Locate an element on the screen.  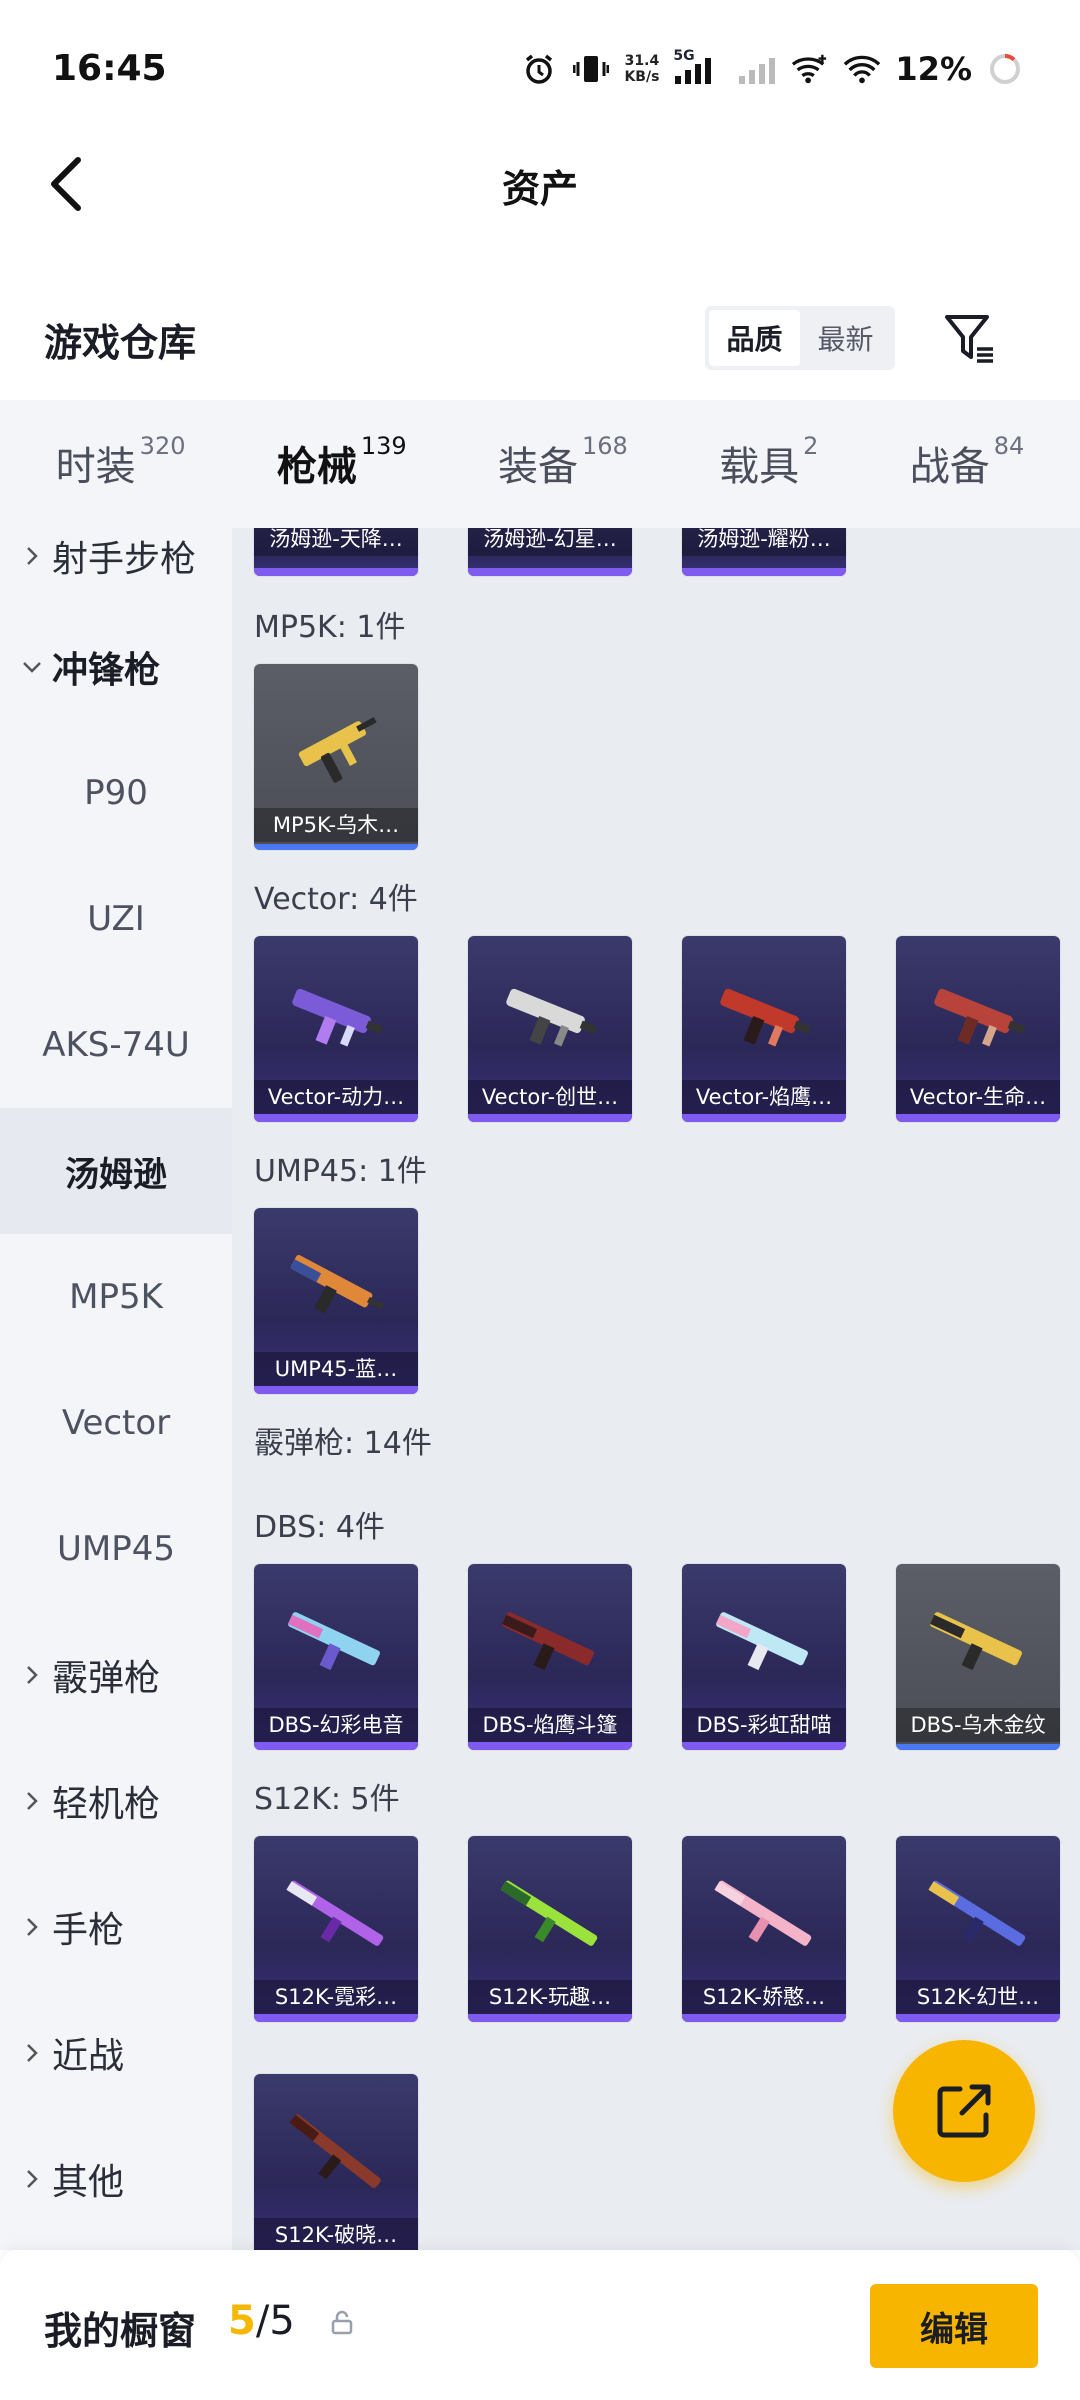
network-type: 5G is located at coordinates (684, 56).